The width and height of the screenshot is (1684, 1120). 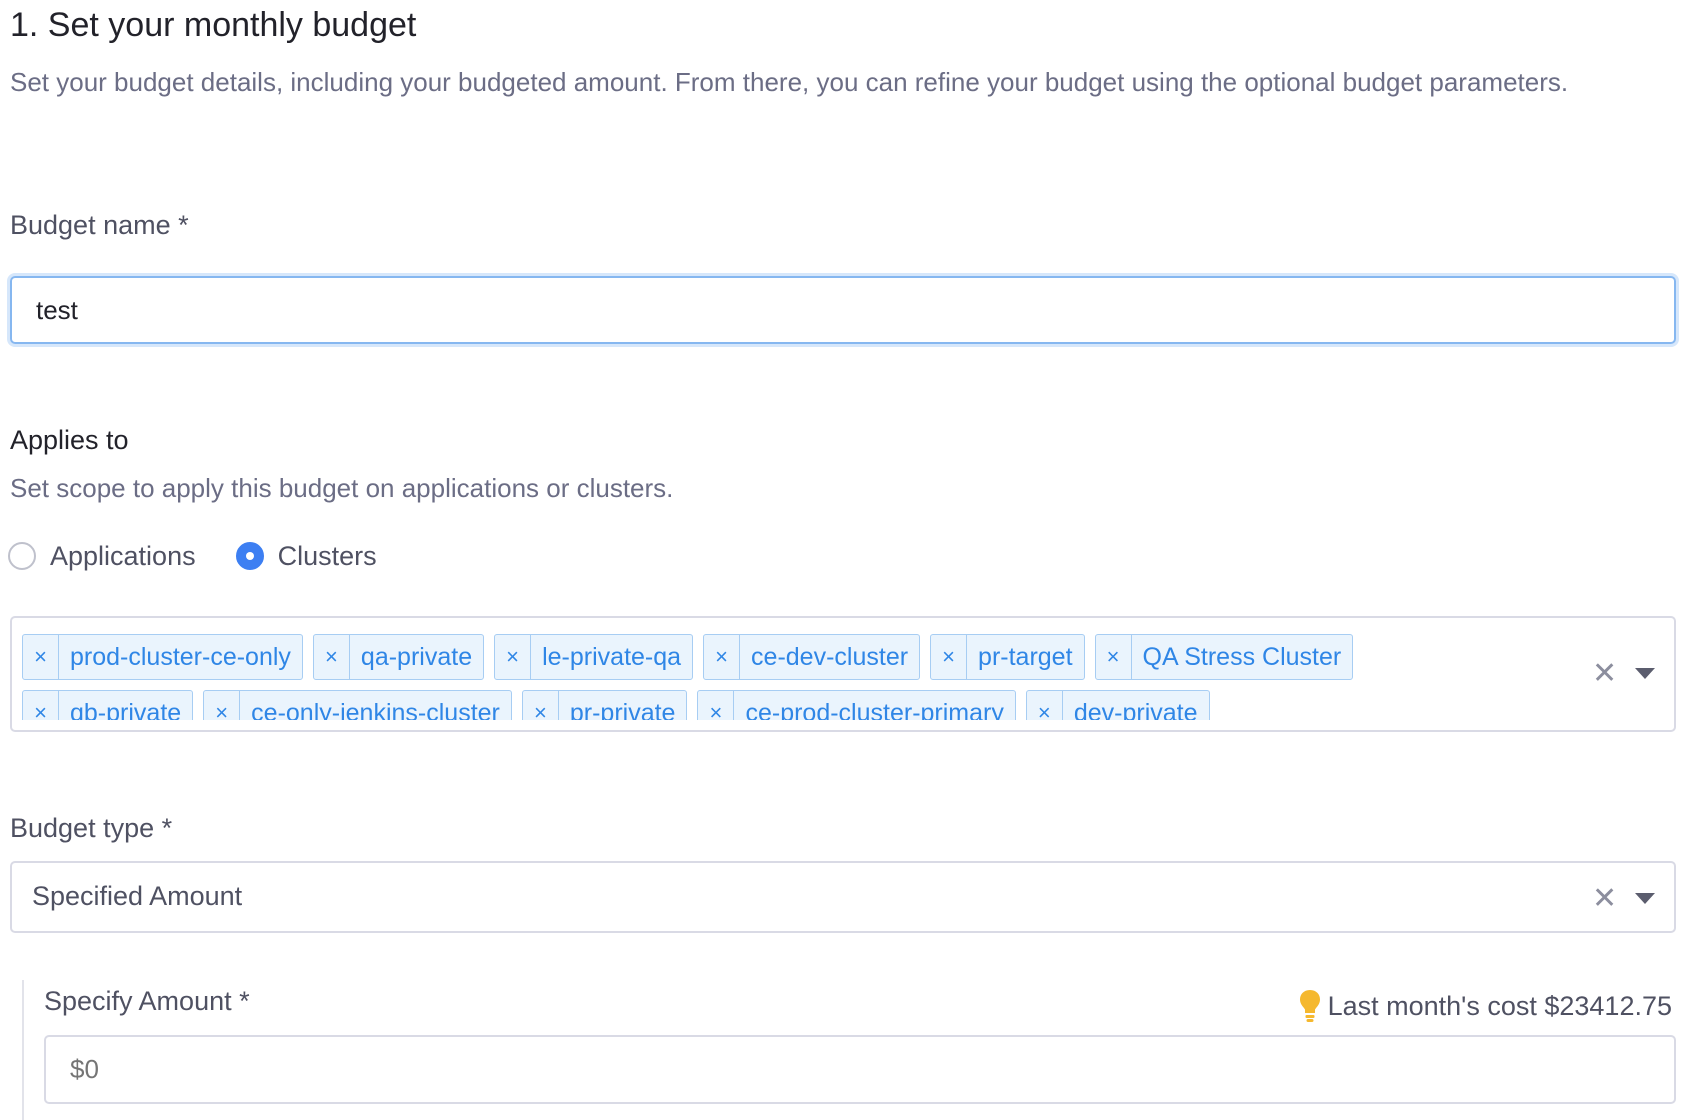 What do you see at coordinates (843, 310) in the screenshot?
I see `budget-name-input: test` at bounding box center [843, 310].